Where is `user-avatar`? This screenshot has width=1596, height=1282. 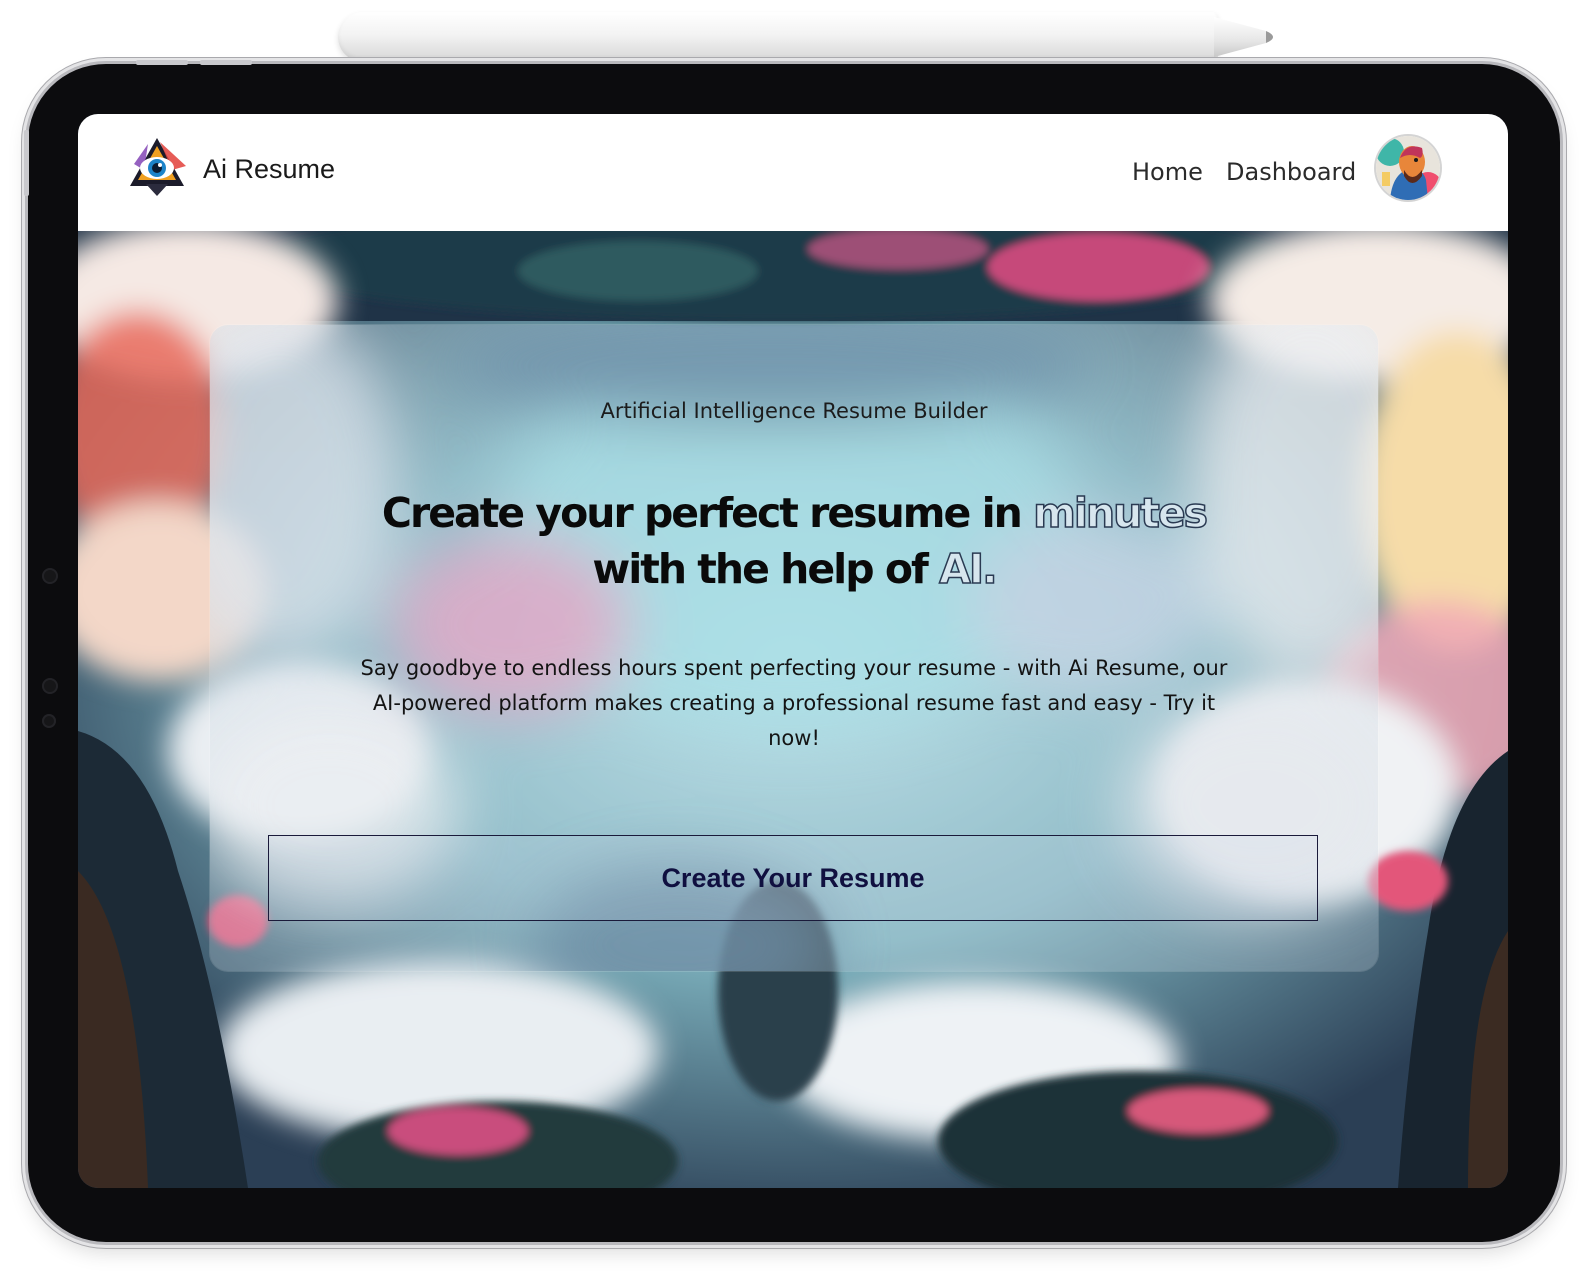
user-avatar is located at coordinates (1408, 168).